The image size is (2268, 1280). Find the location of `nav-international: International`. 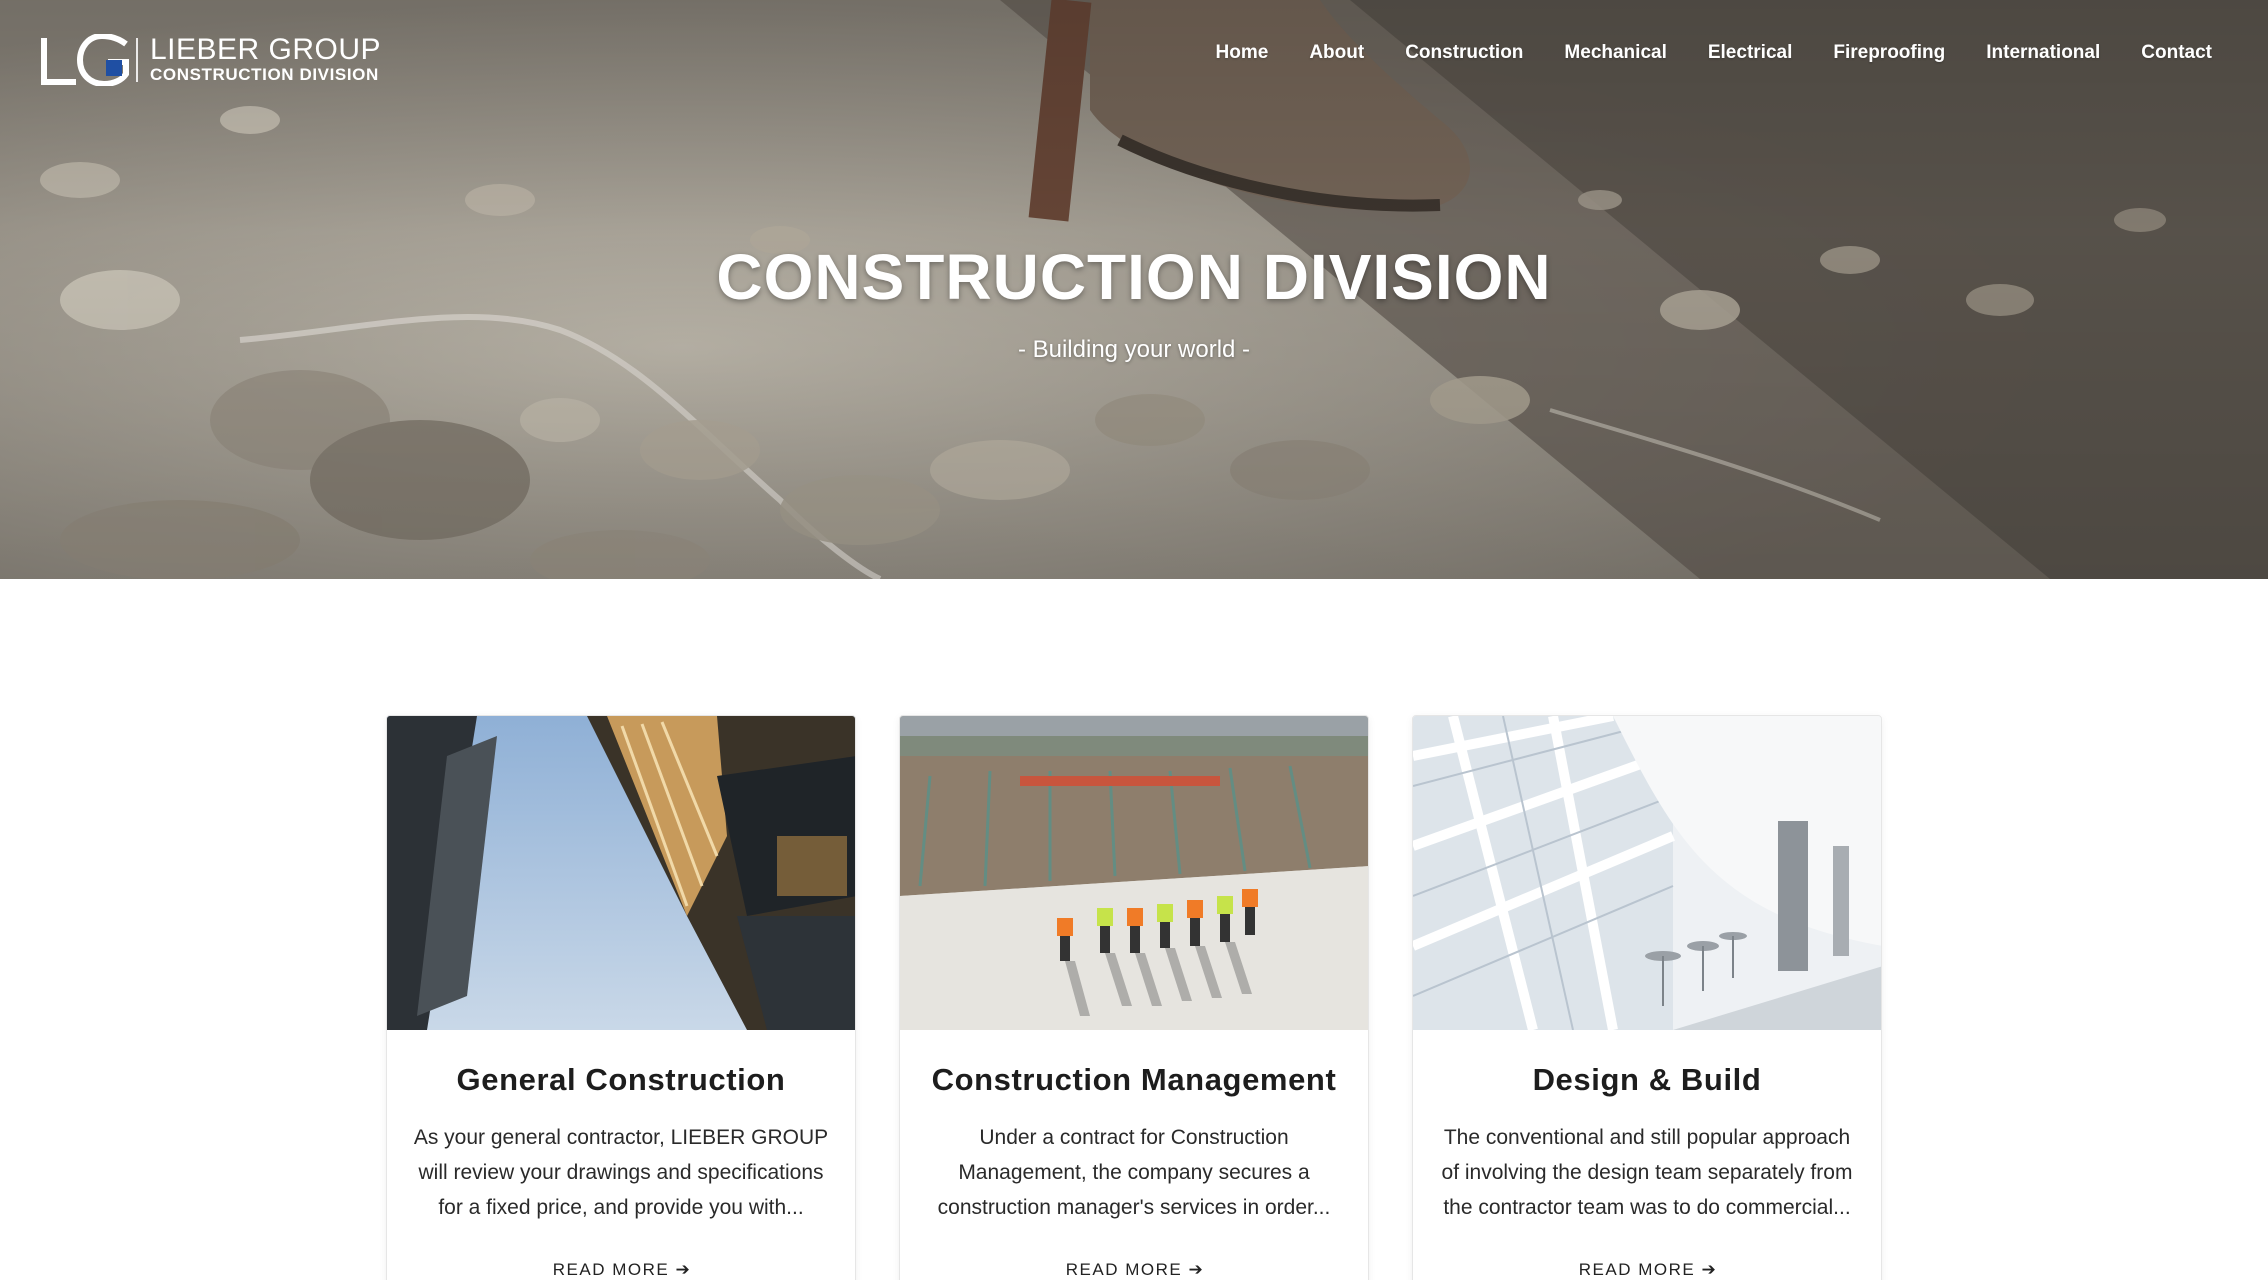

nav-international: International is located at coordinates (2043, 53).